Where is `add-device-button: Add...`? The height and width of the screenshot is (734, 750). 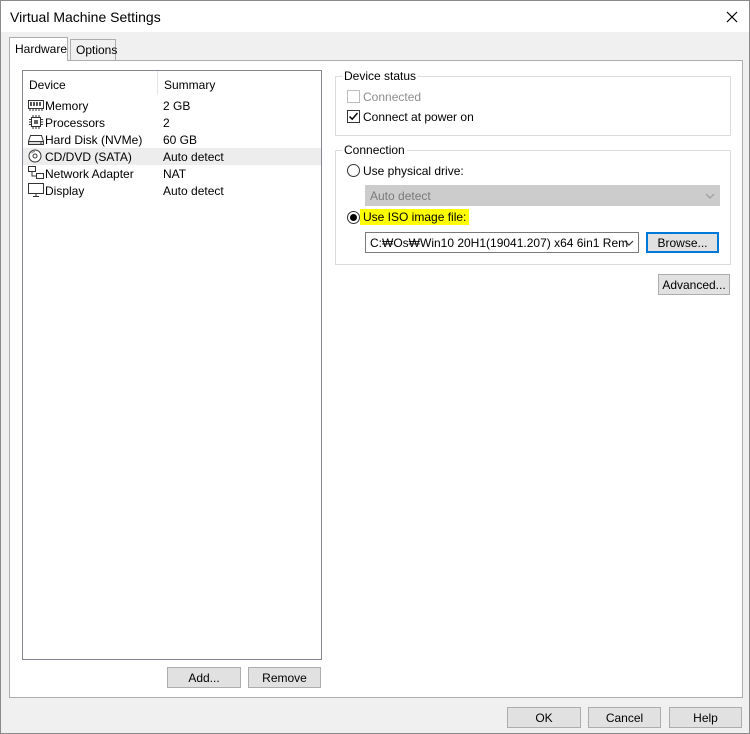 add-device-button: Add... is located at coordinates (204, 677).